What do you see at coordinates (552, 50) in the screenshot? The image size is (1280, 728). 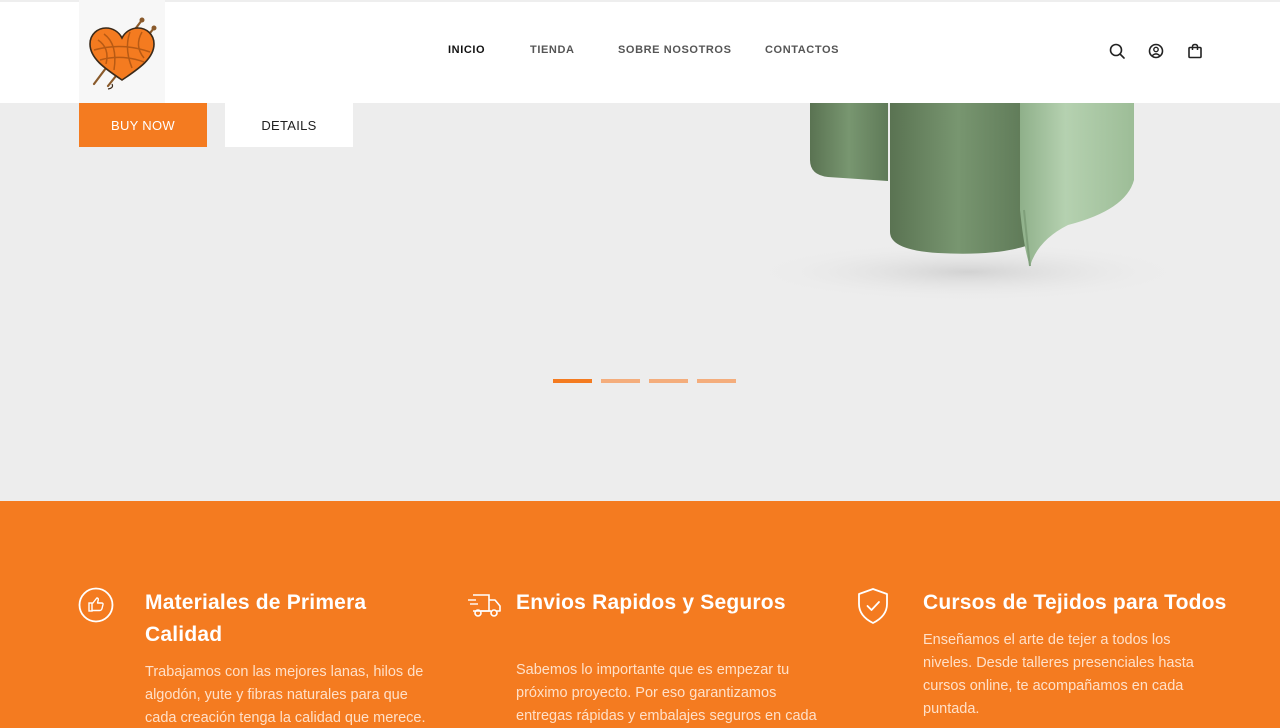 I see `nav-tienda: TIENDA` at bounding box center [552, 50].